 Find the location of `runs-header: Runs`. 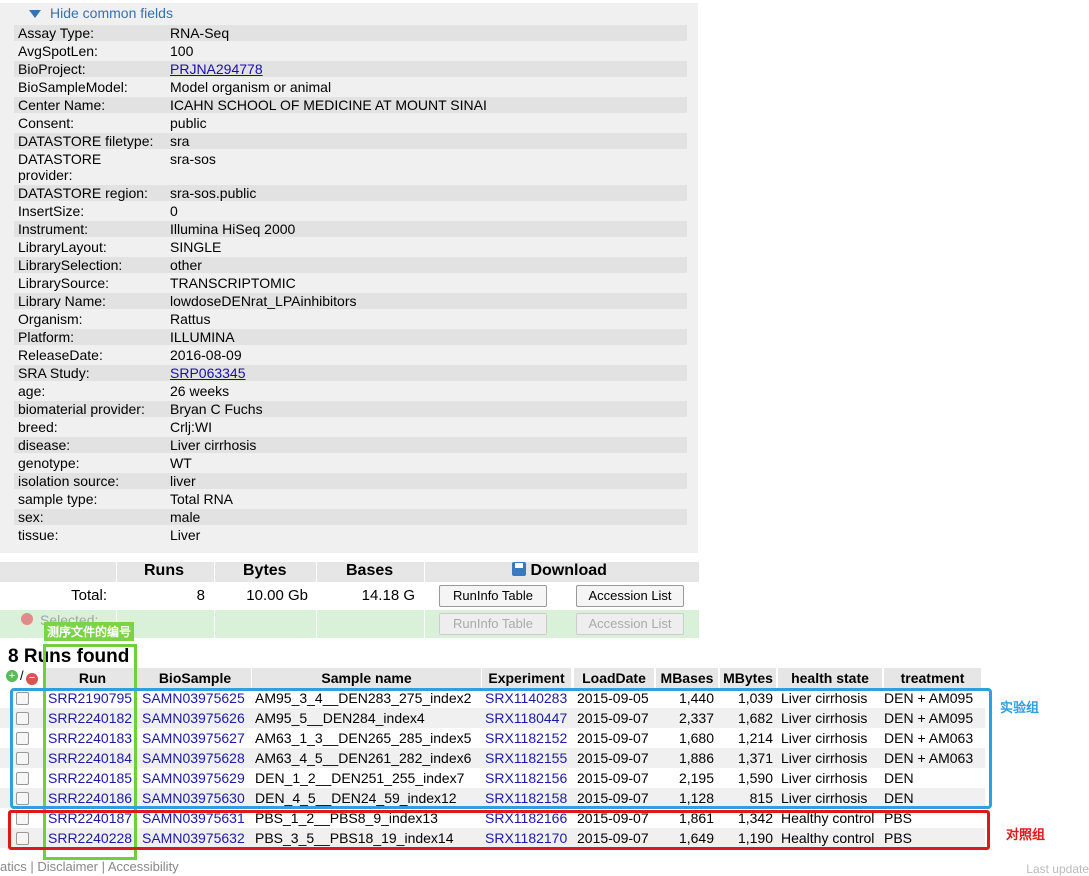

runs-header: Runs is located at coordinates (164, 570).